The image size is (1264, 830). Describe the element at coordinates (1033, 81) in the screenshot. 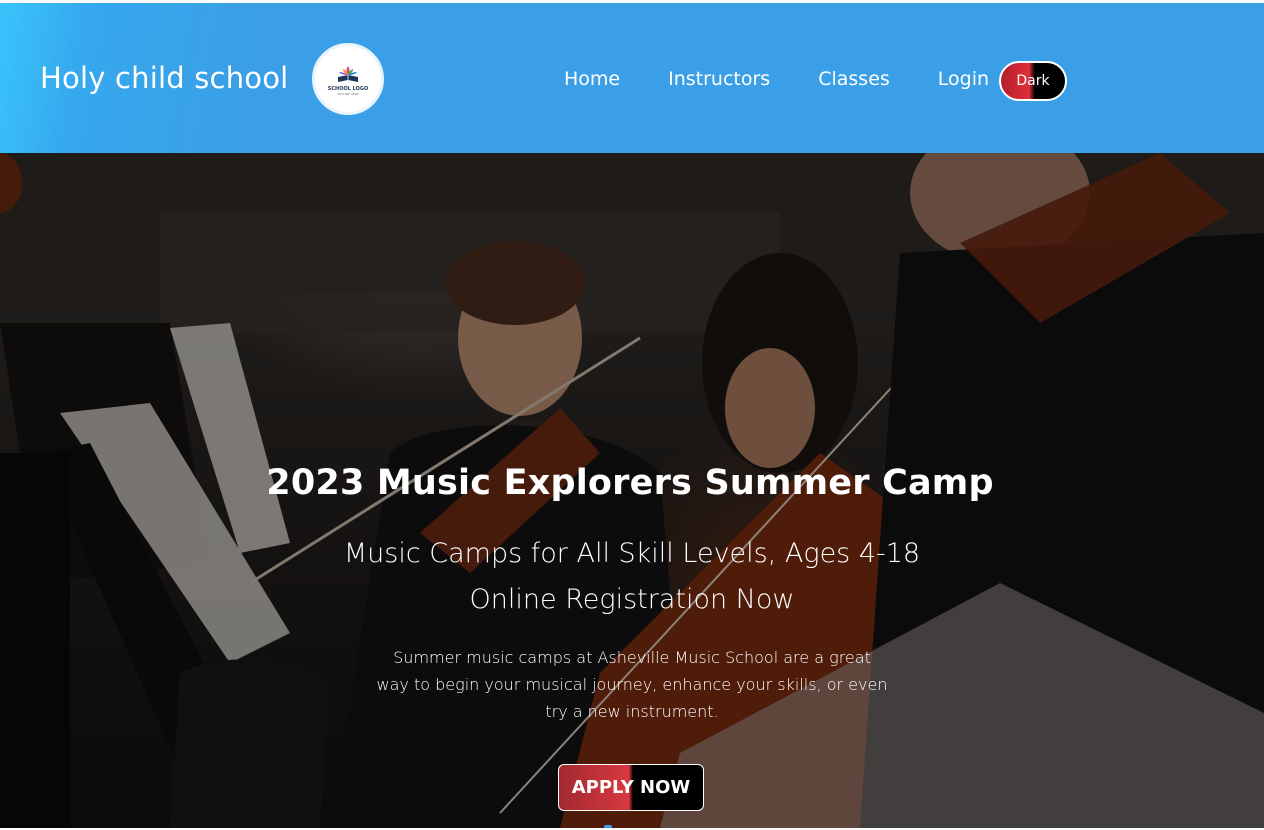

I see `dark-mode-toggle: Dark` at that location.